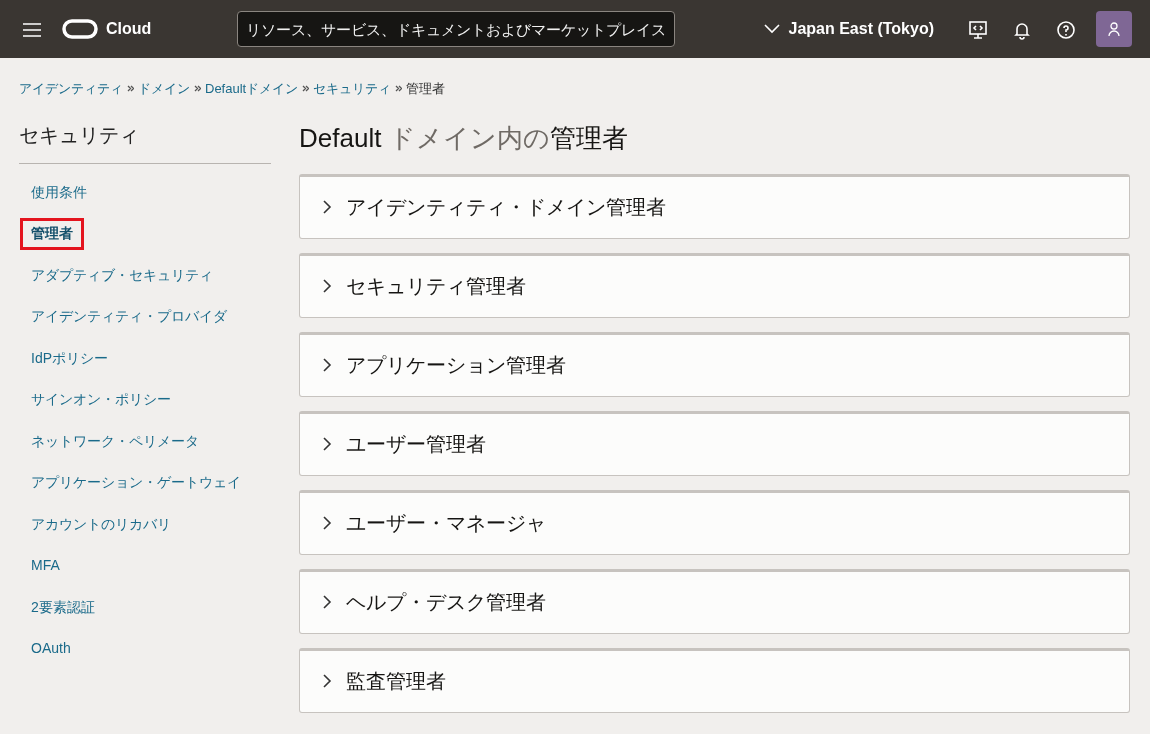 The image size is (1150, 734). I want to click on breadcrumb-current: 管理者, so click(426, 89).